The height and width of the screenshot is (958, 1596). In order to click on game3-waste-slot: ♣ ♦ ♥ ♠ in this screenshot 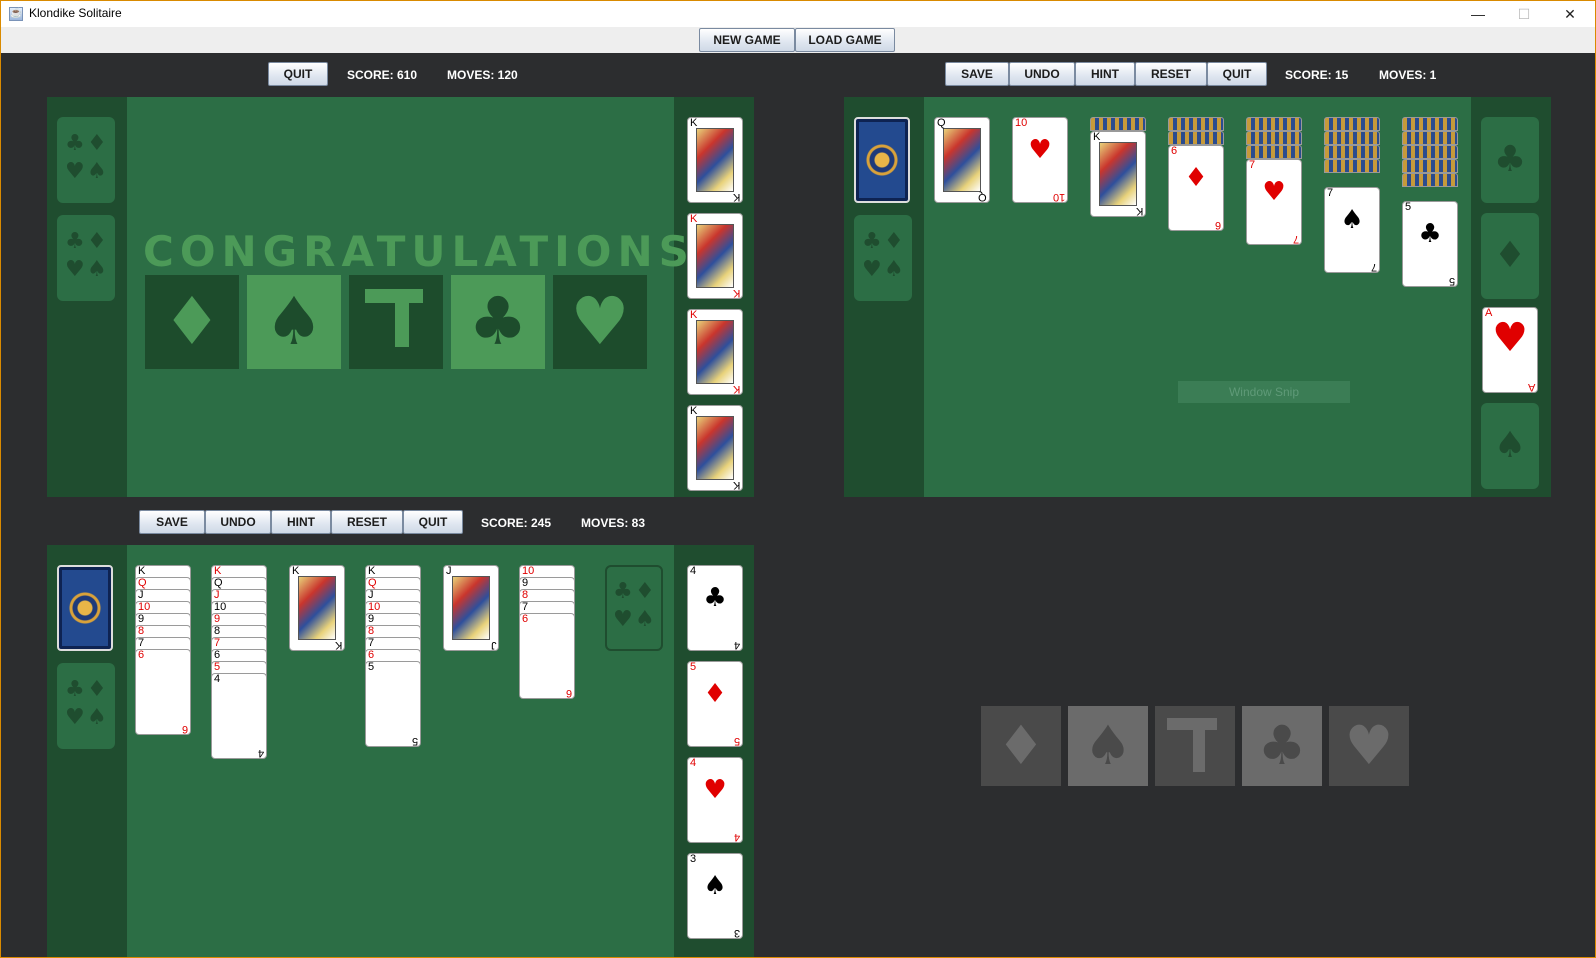, I will do `click(86, 706)`.